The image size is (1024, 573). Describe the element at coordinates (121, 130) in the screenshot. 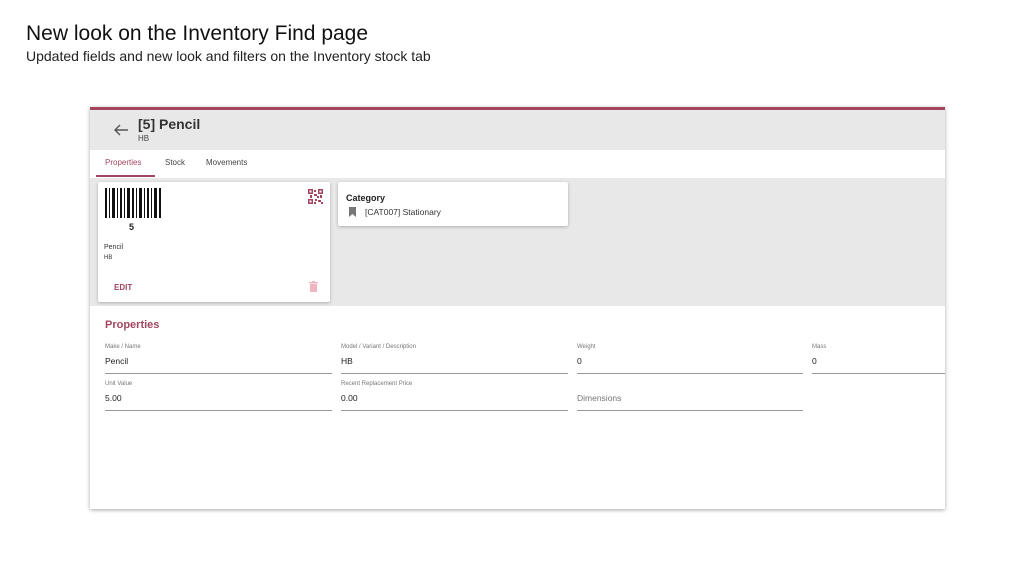

I see `arrow-left-icon` at that location.